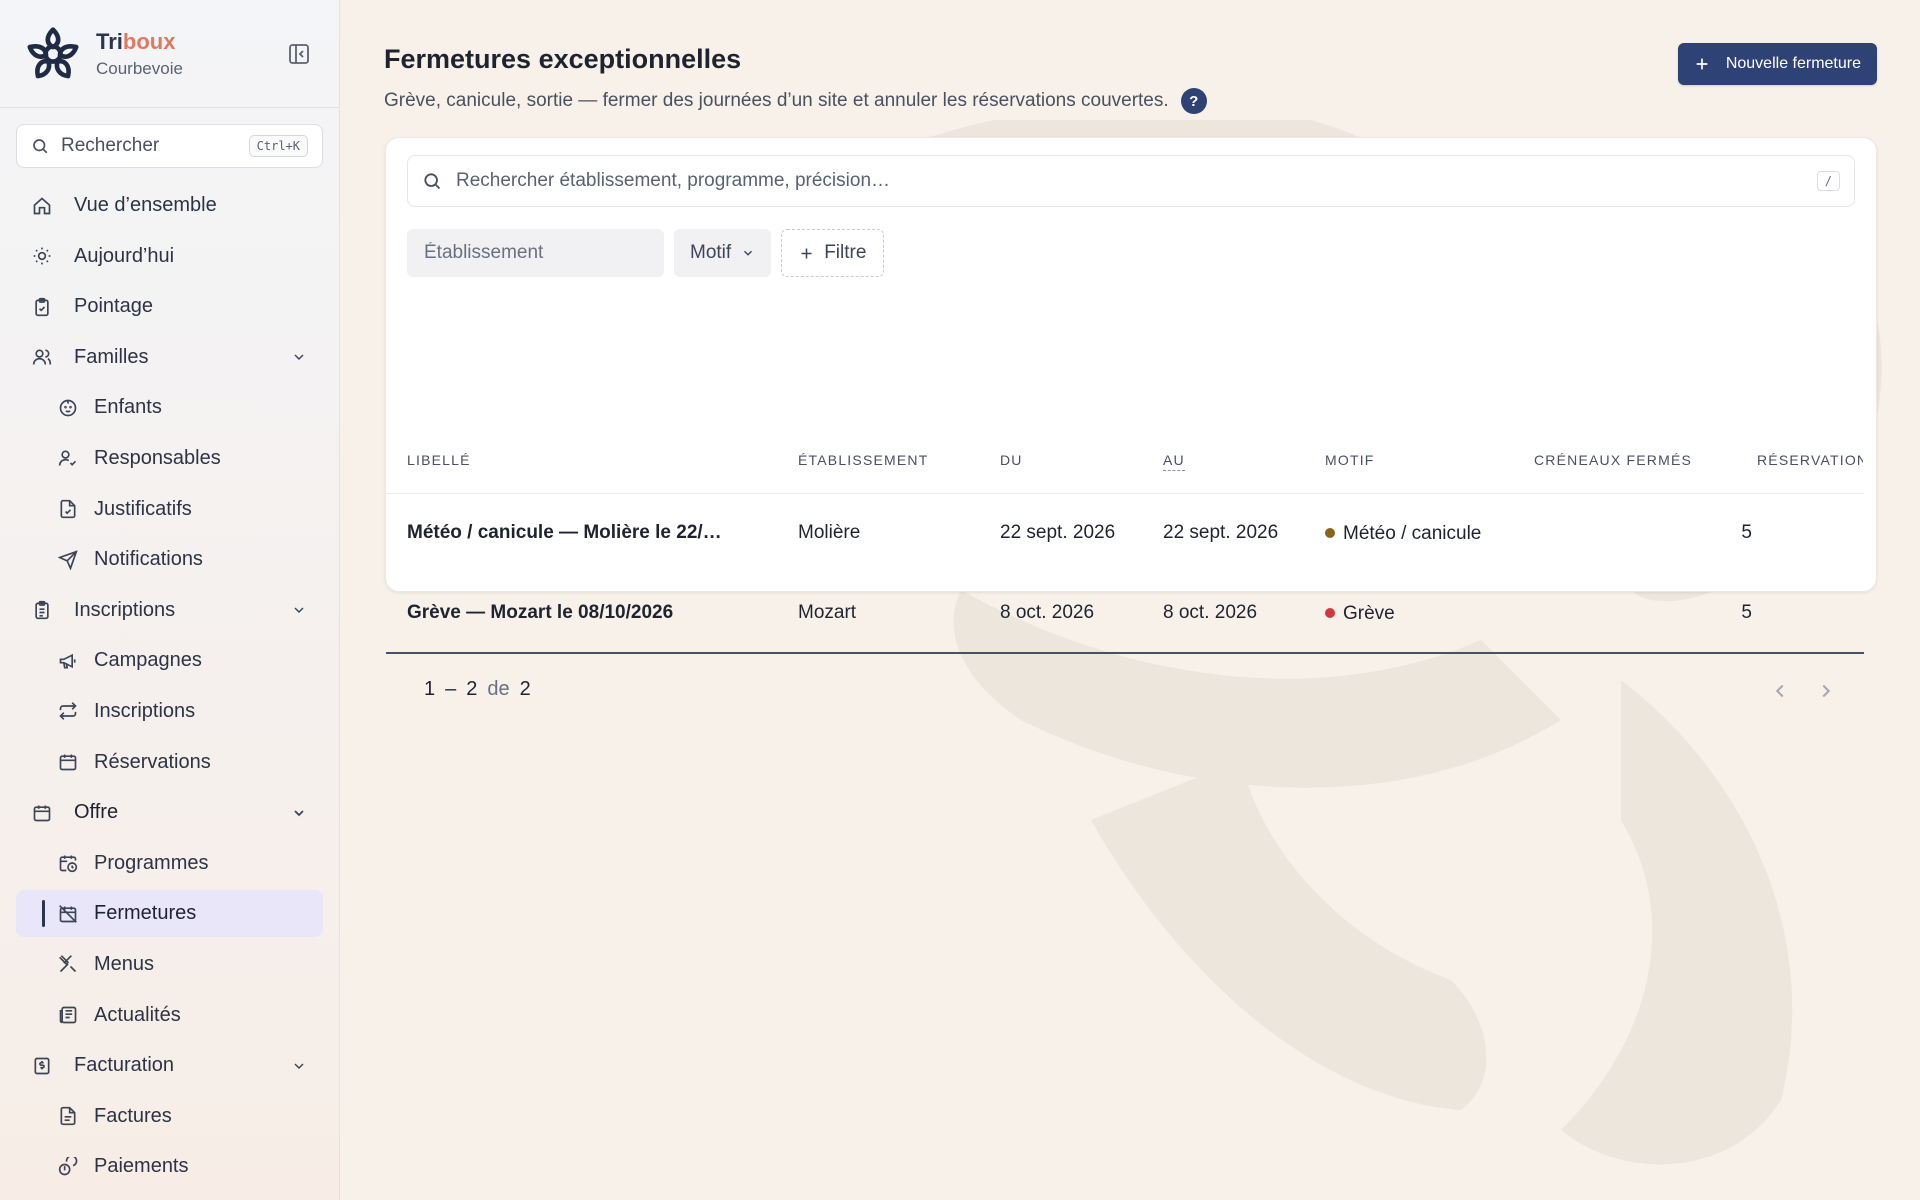 The height and width of the screenshot is (1200, 1920). What do you see at coordinates (148, 559) in the screenshot?
I see `sidebar-item-label: Notifications` at bounding box center [148, 559].